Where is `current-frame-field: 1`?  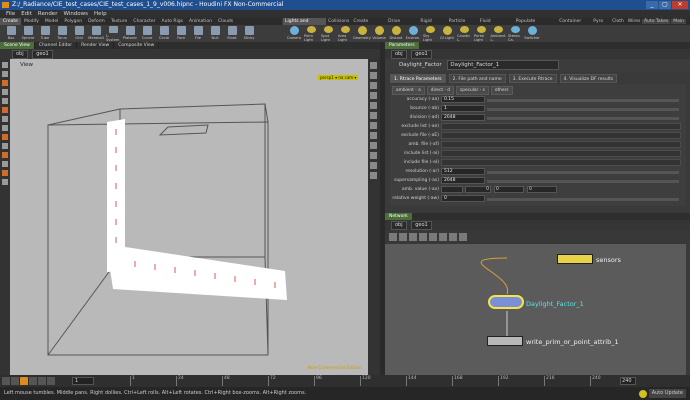 current-frame-field: 1 is located at coordinates (83, 381).